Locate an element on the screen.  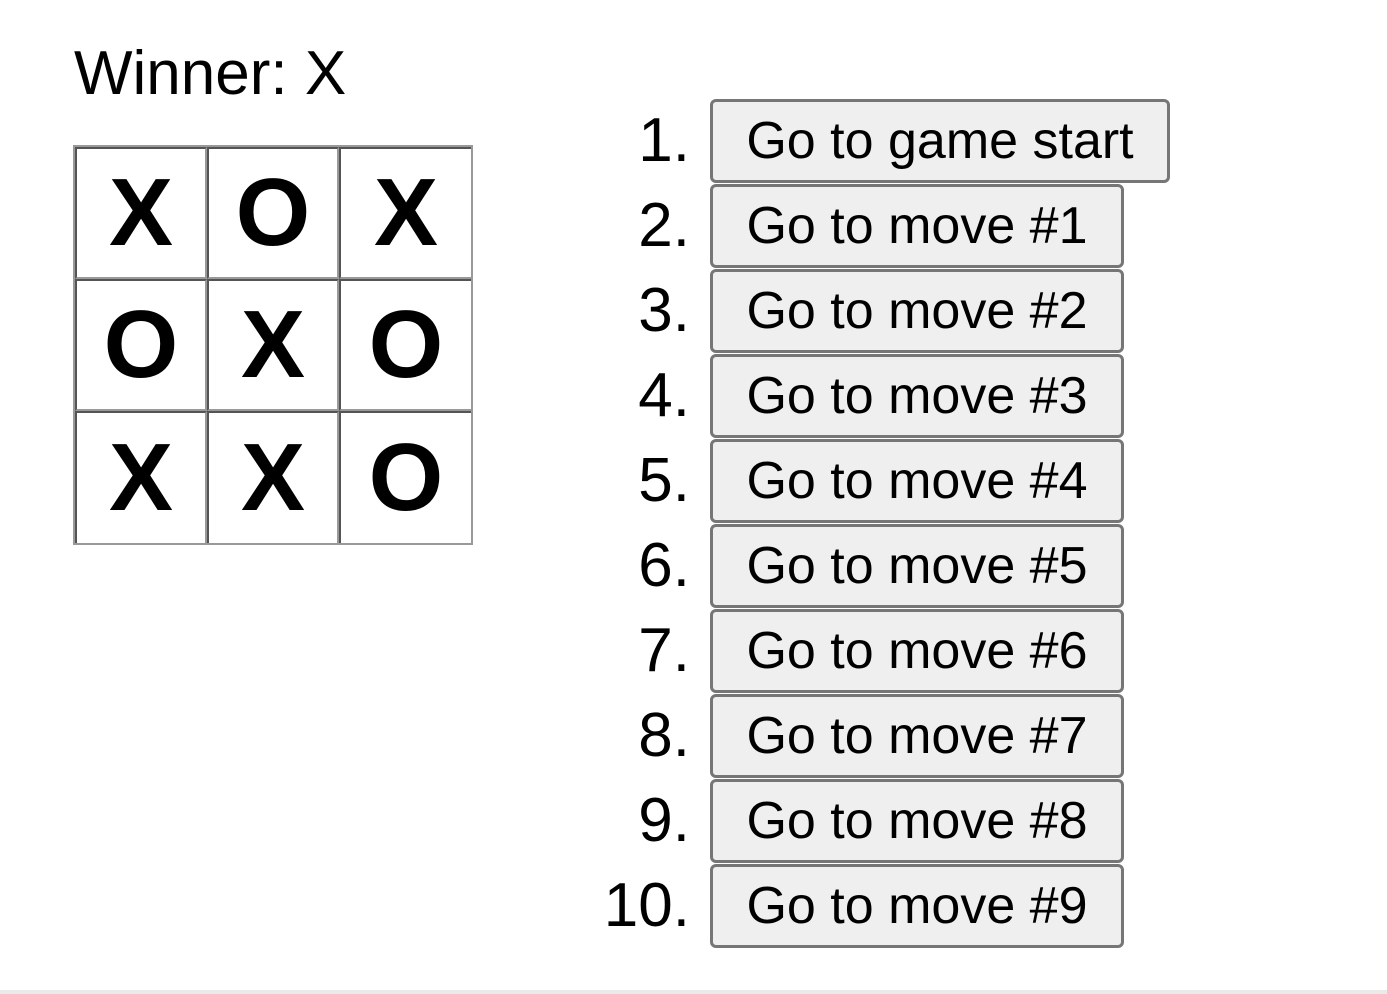
square-4: X is located at coordinates (273, 345).